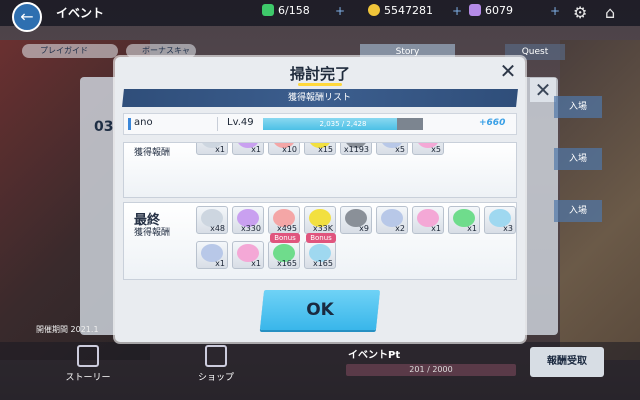 The height and width of the screenshot is (400, 640). What do you see at coordinates (320, 310) in the screenshot?
I see `ok-button: OK` at bounding box center [320, 310].